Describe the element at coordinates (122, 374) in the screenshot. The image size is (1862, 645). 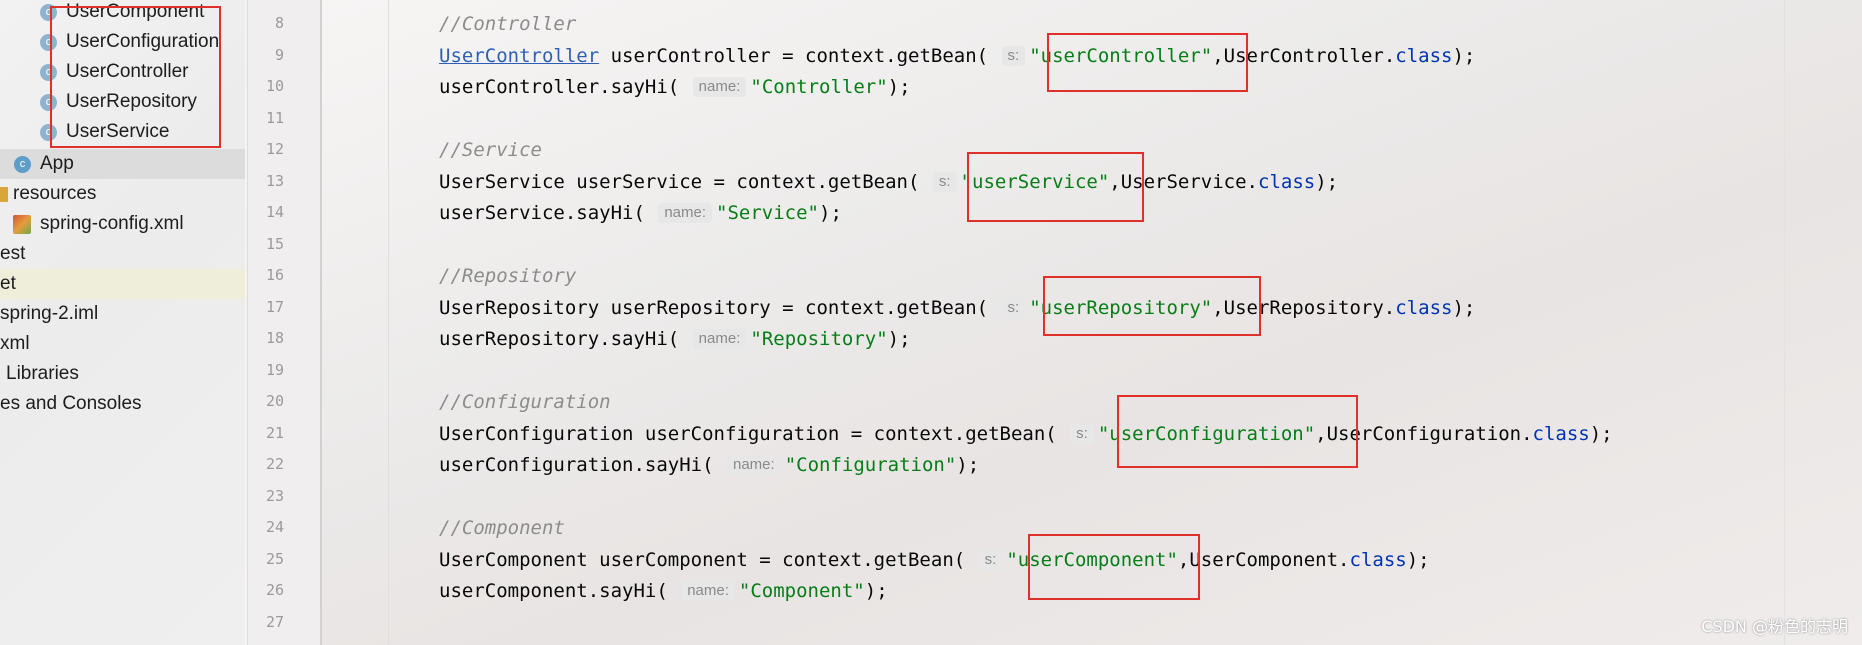
I see `tree-item-external-libraries: Libraries` at that location.